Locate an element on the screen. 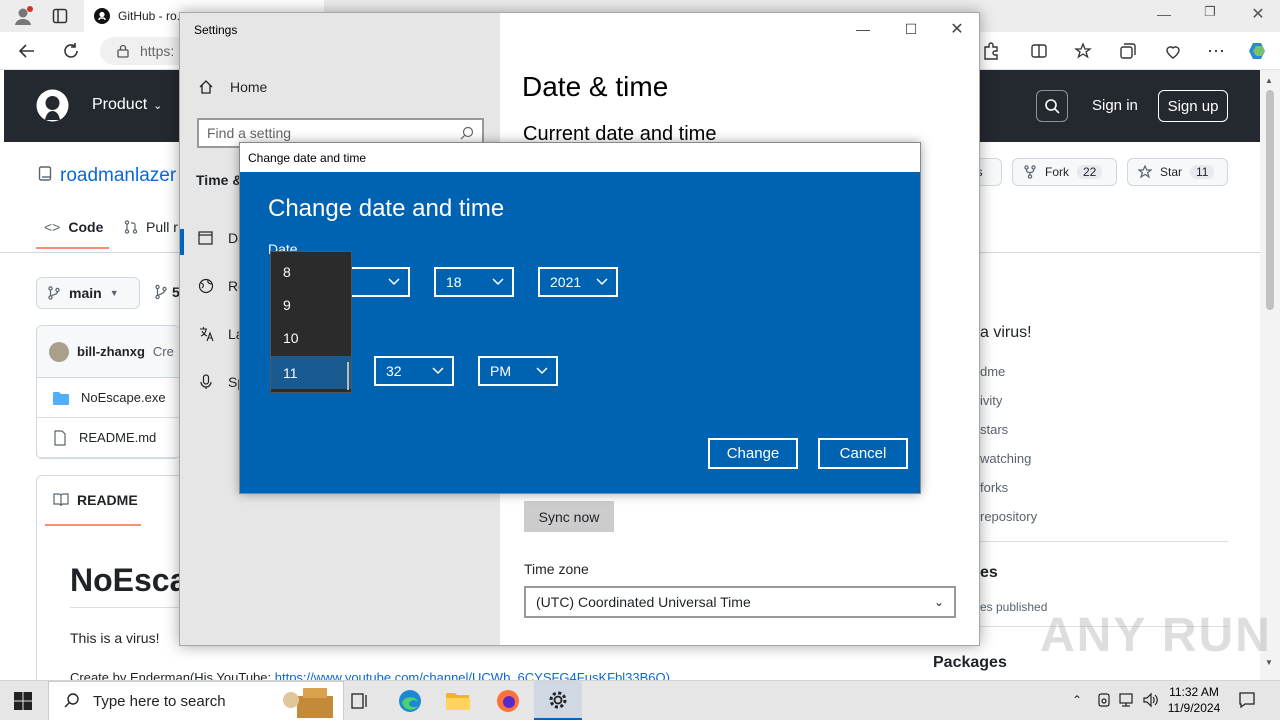 The width and height of the screenshot is (1280, 720). volume-icon is located at coordinates (1151, 700).